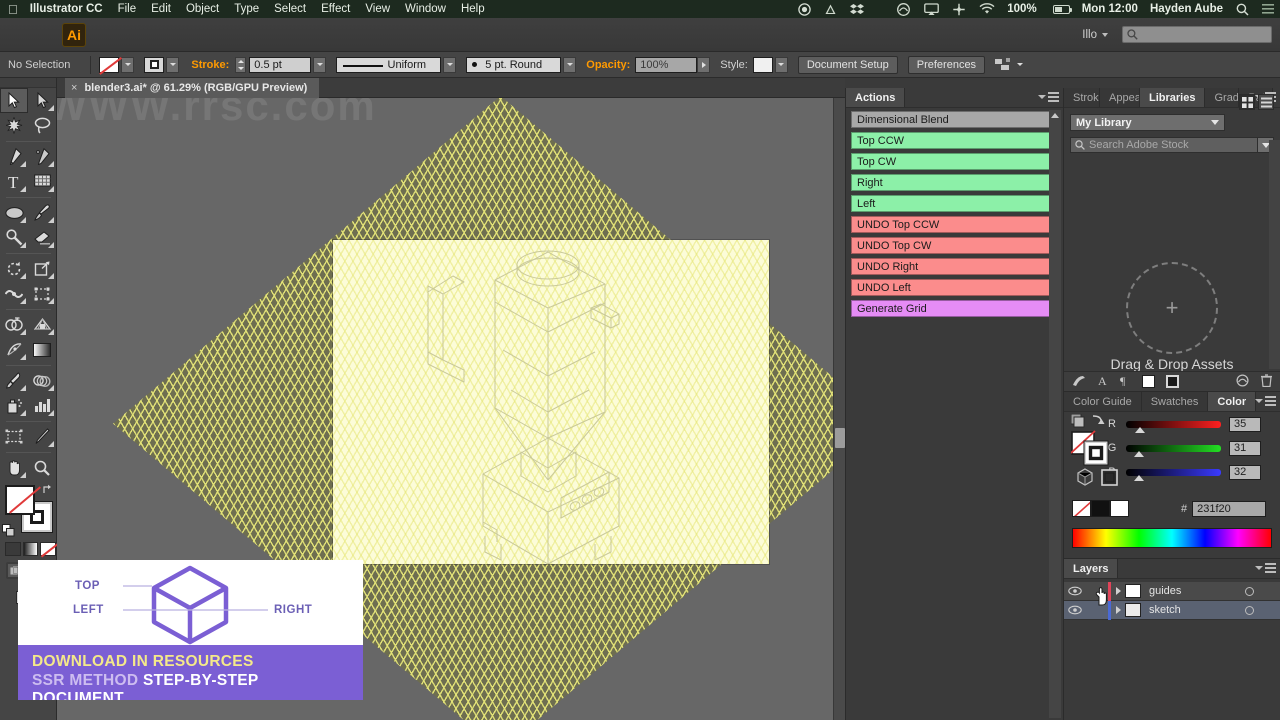 This screenshot has width=1280, height=720. Describe the element at coordinates (173, 64) in the screenshot. I see `stroke-chevron-down-icon` at that location.